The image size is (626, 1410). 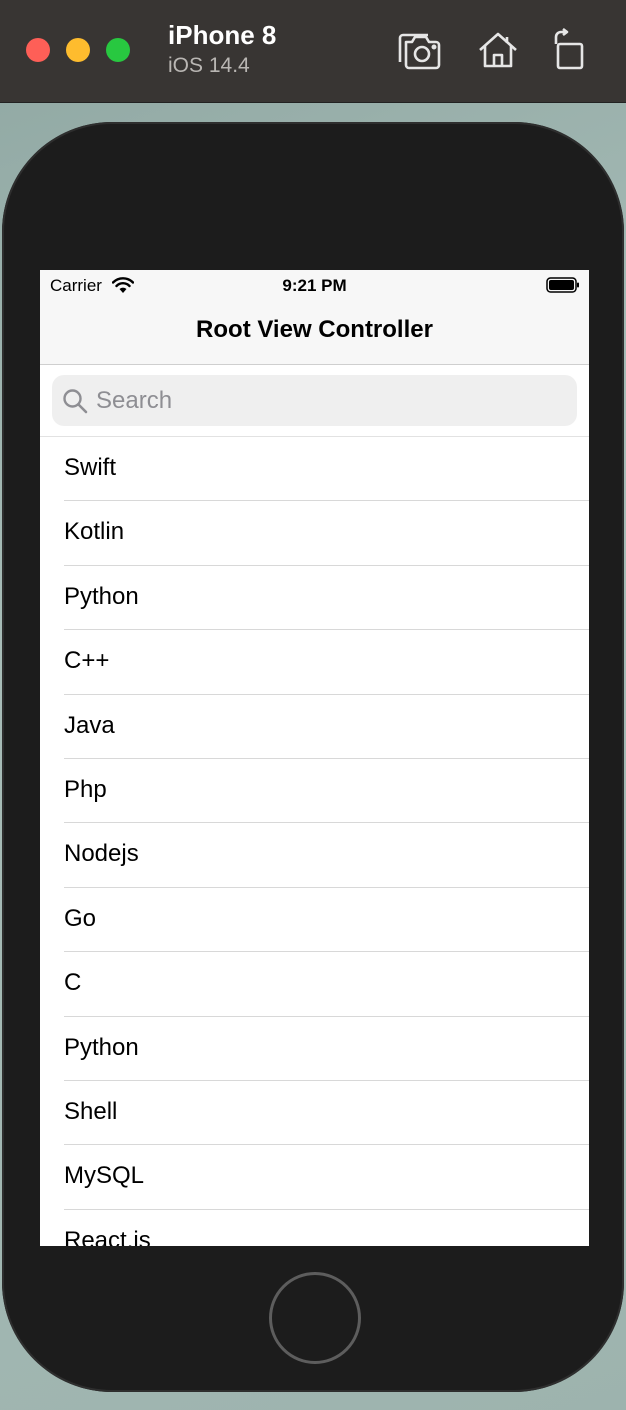 I want to click on list-item: Shell, so click(x=314, y=1113).